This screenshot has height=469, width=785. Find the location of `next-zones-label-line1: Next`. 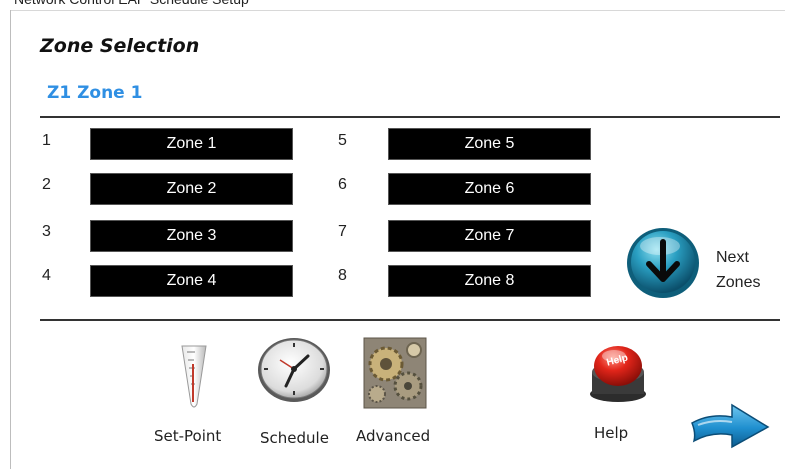

next-zones-label-line1: Next is located at coordinates (732, 257).